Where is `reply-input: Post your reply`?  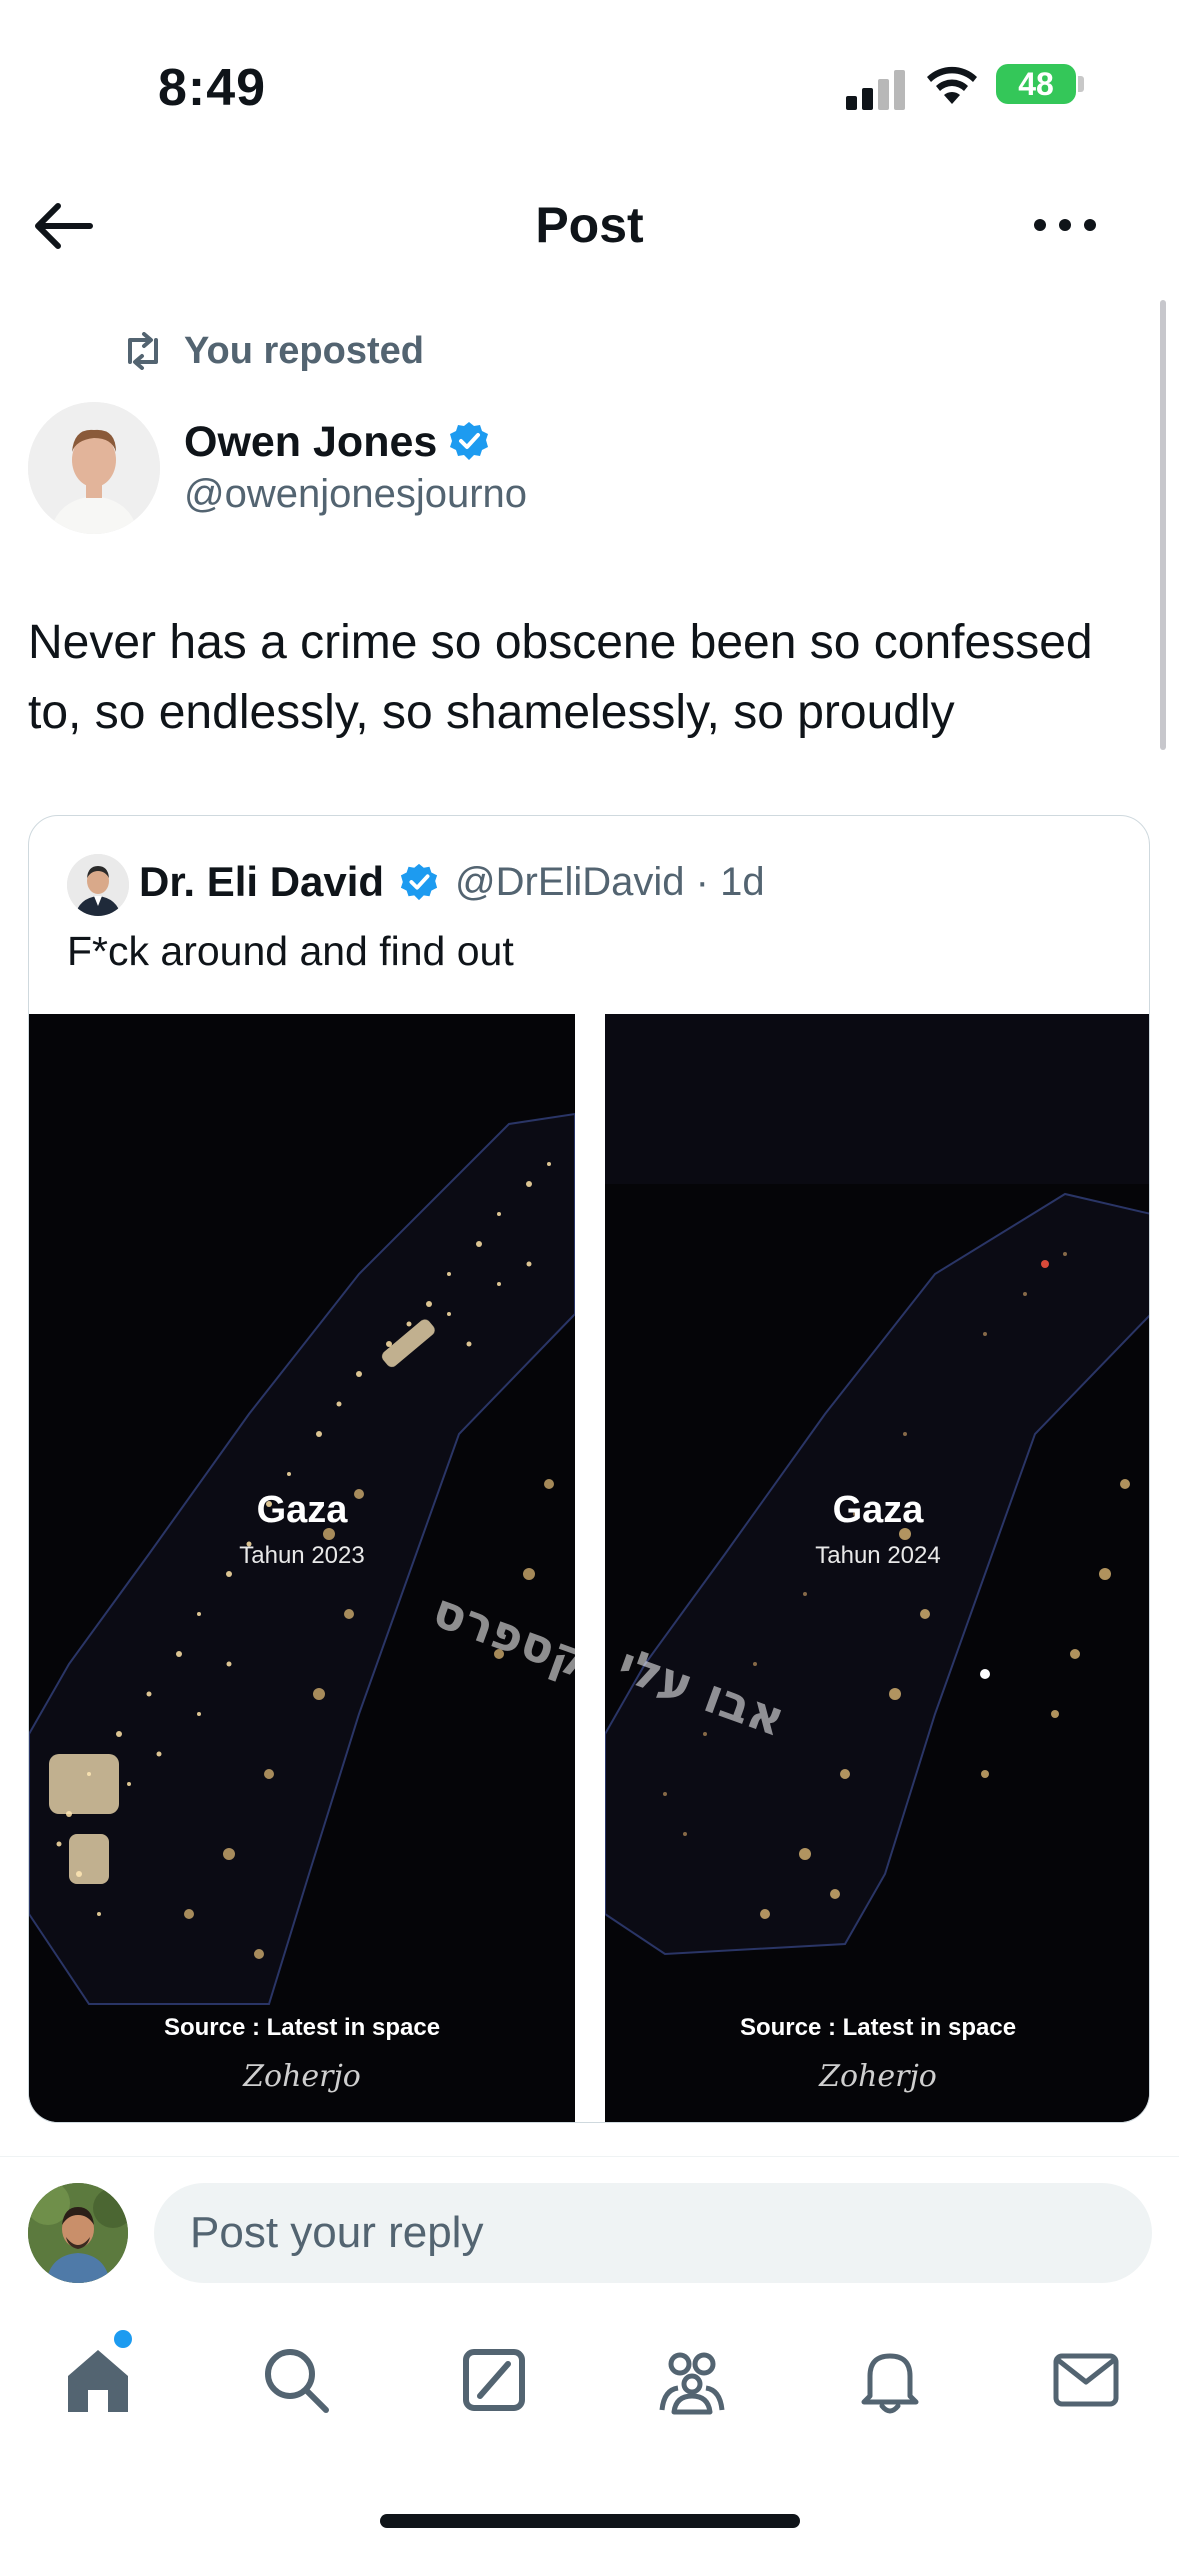 reply-input: Post your reply is located at coordinates (653, 2233).